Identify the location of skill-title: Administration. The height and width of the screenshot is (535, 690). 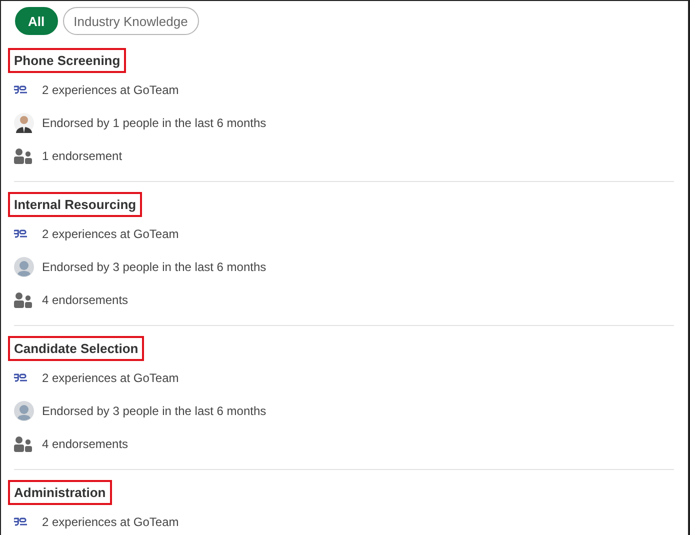
(60, 492).